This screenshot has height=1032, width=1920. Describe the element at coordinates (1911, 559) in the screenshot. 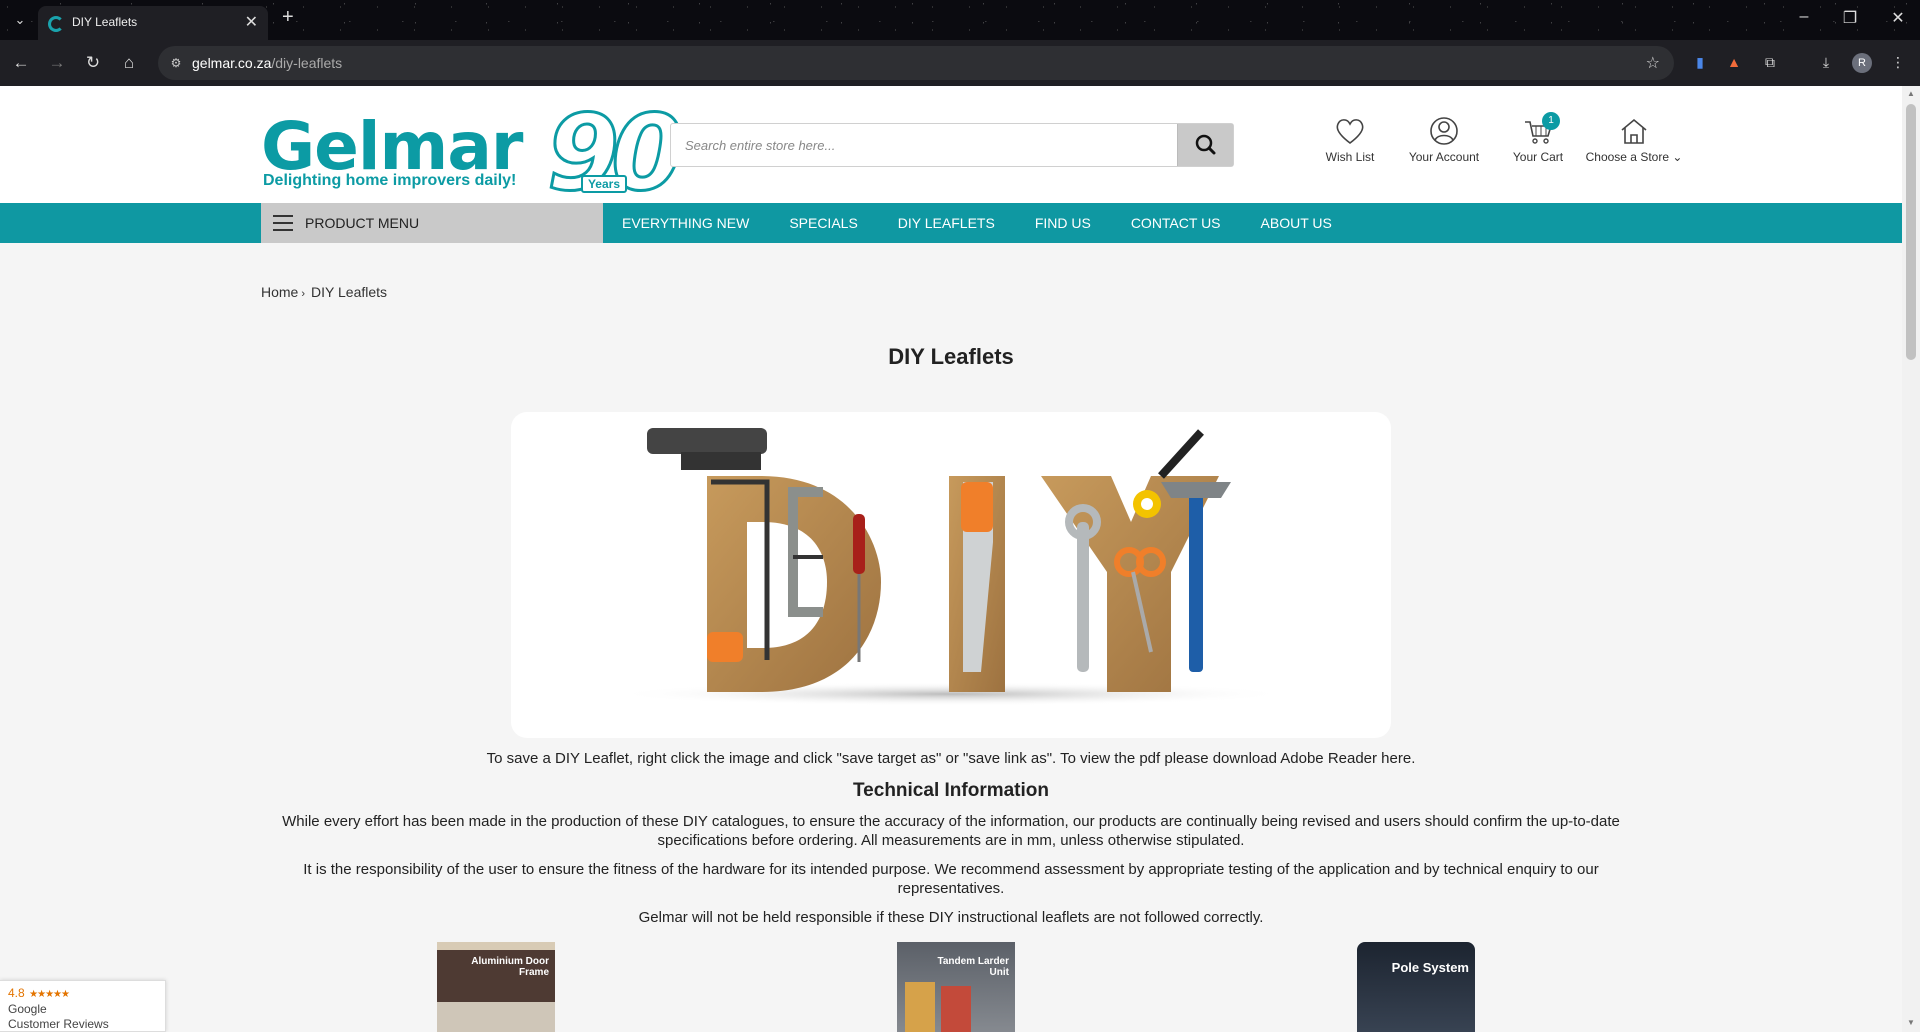

I see `page-scrollbar: ▲ ▼` at that location.